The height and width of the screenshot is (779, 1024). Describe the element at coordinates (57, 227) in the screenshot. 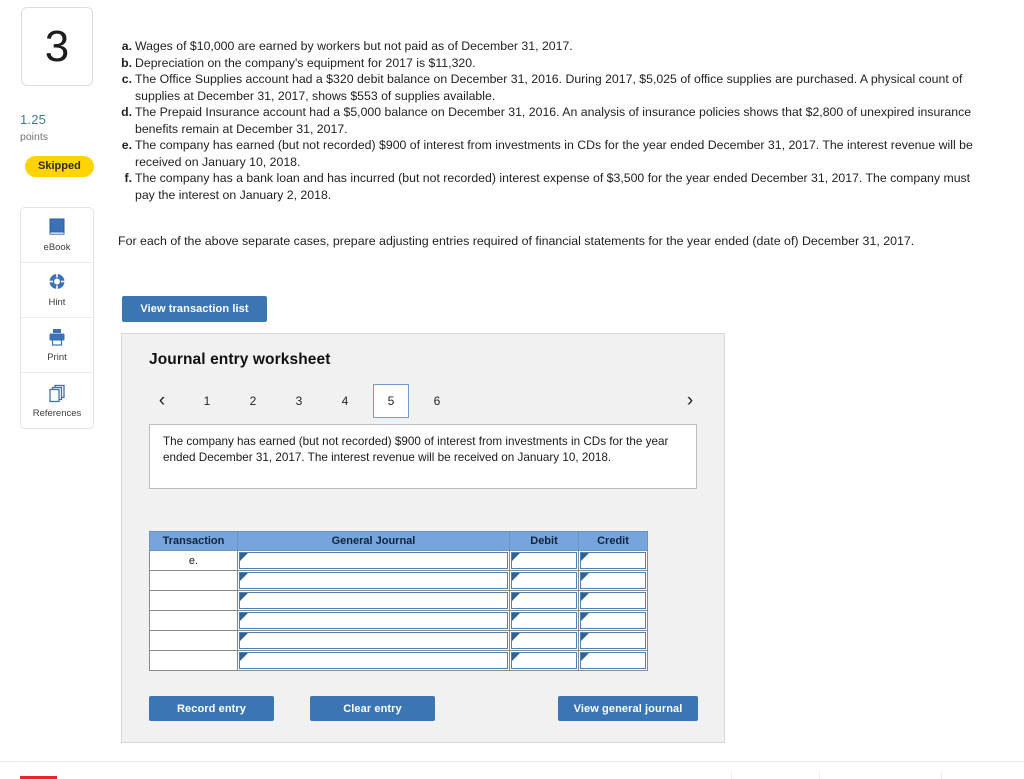

I see `ebook-icon` at that location.